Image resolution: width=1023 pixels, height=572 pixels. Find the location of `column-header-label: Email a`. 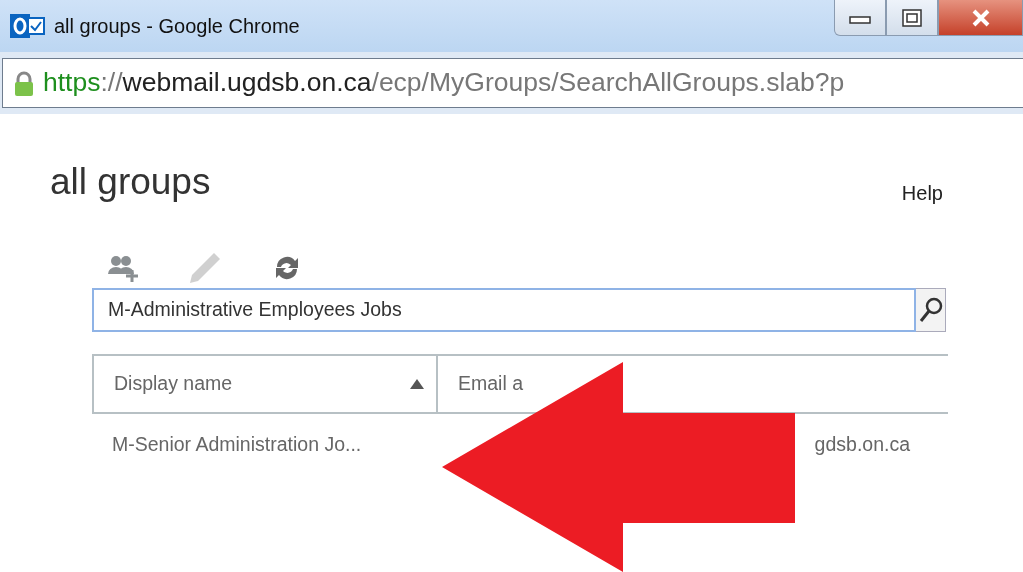

column-header-label: Email a is located at coordinates (491, 383).